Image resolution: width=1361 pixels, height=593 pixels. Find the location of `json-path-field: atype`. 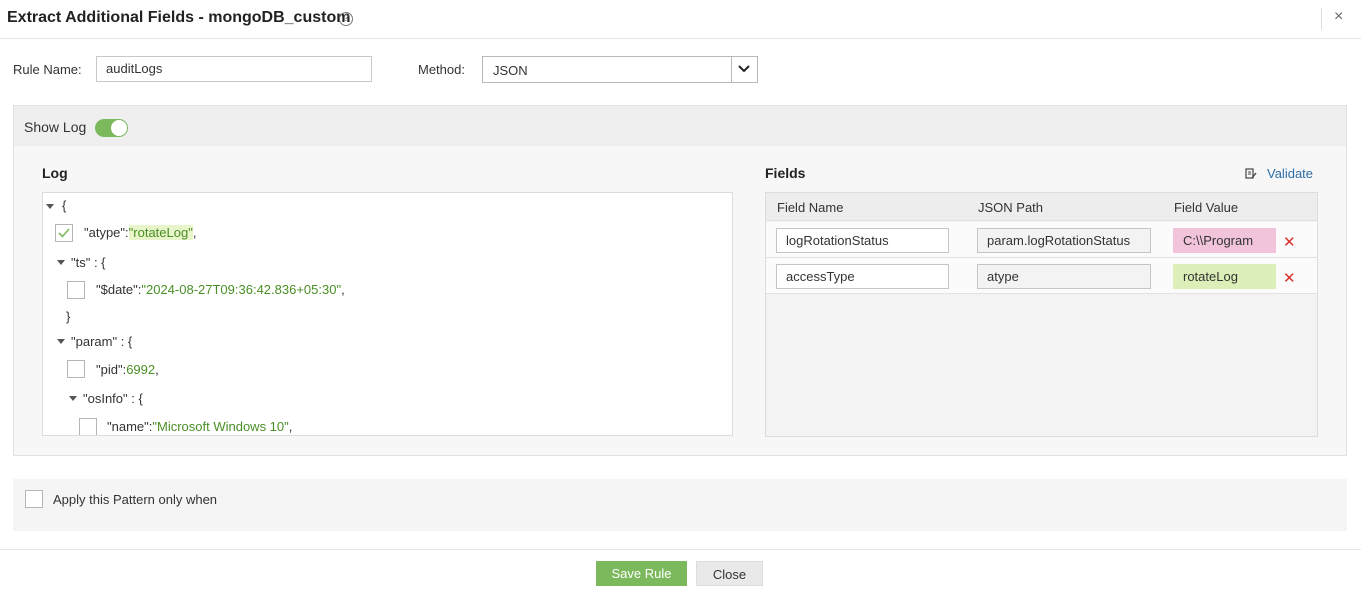

json-path-field: atype is located at coordinates (1064, 276).